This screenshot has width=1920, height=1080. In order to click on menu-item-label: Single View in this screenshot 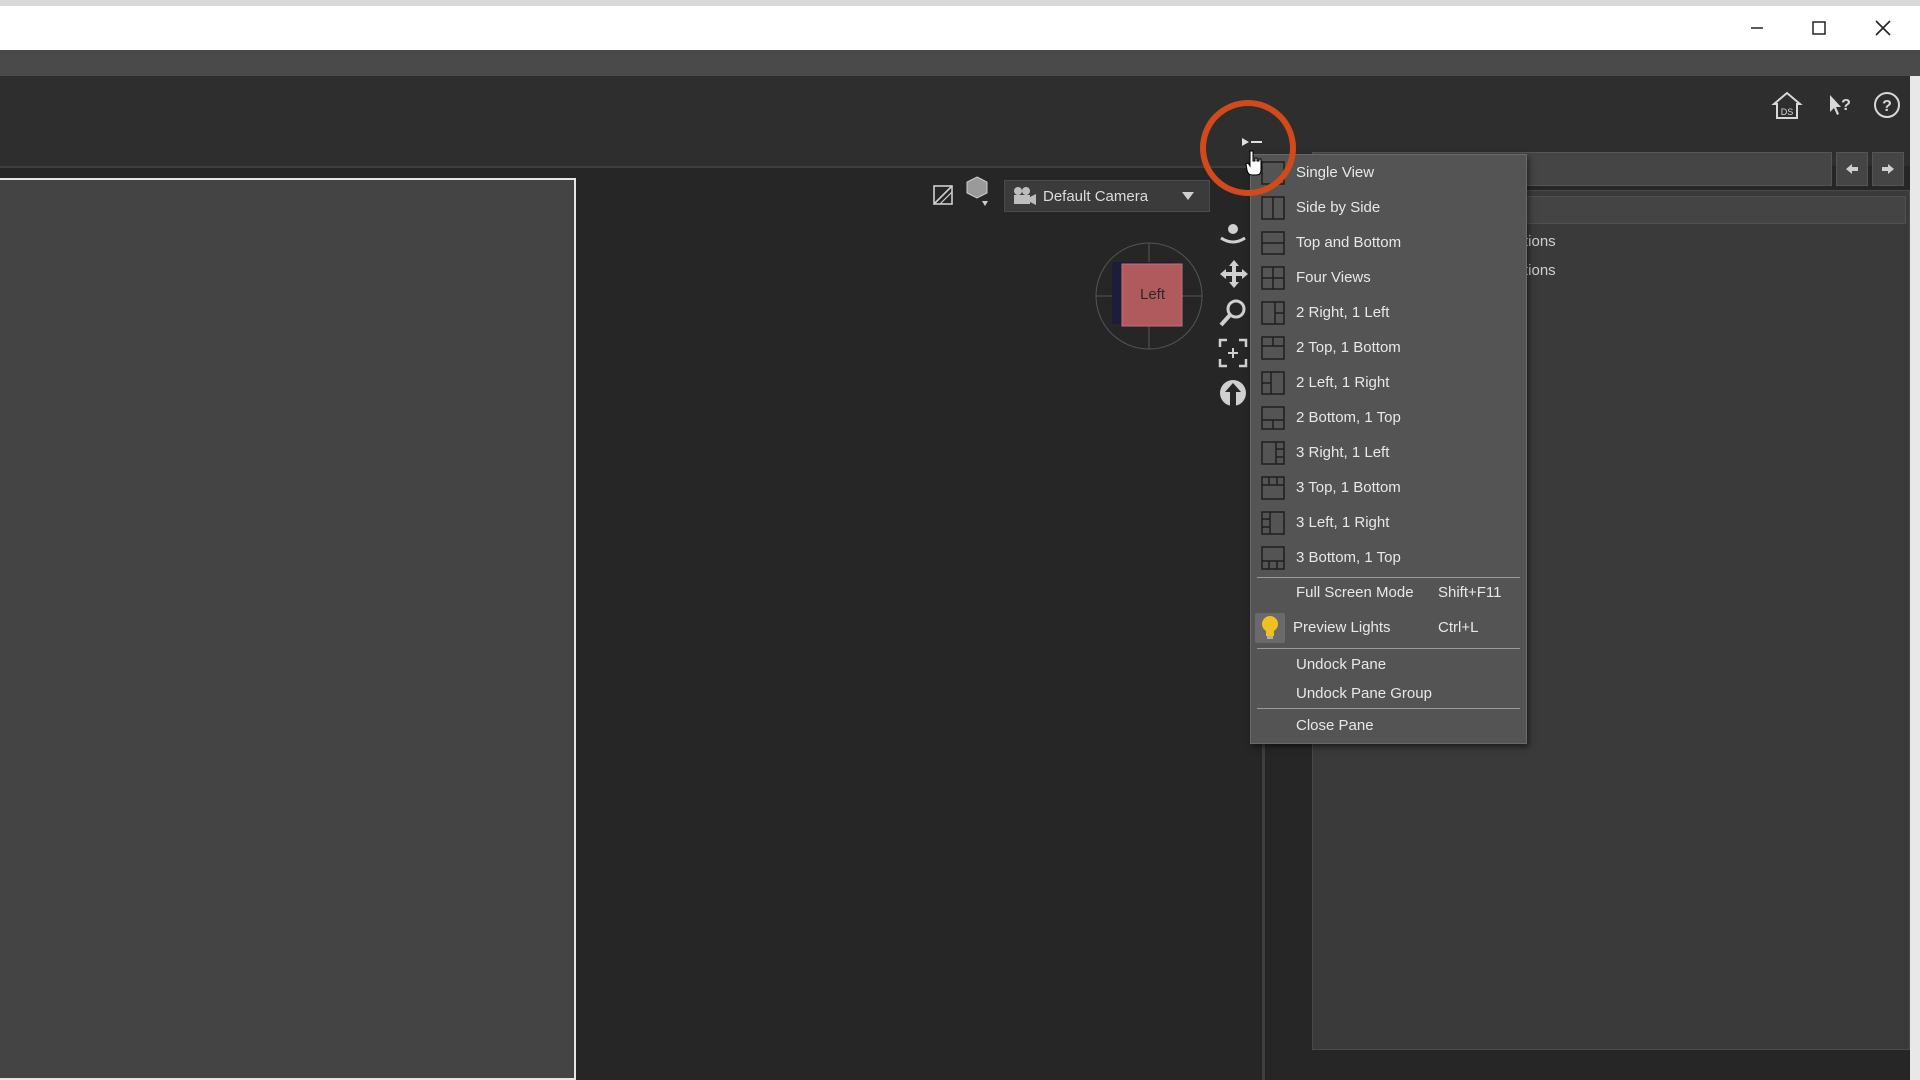, I will do `click(1335, 172)`.